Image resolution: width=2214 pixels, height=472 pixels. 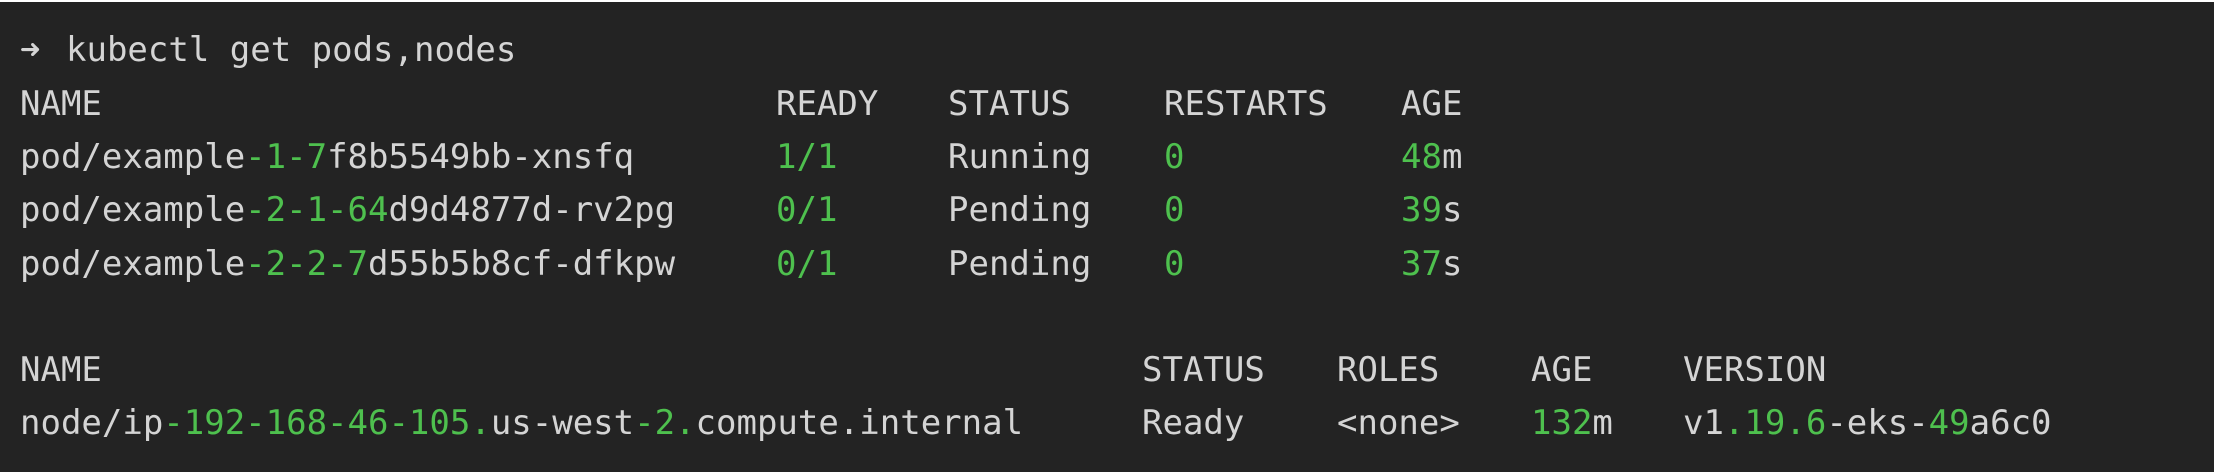 I want to click on text-segment: 48, so click(x=1421, y=157).